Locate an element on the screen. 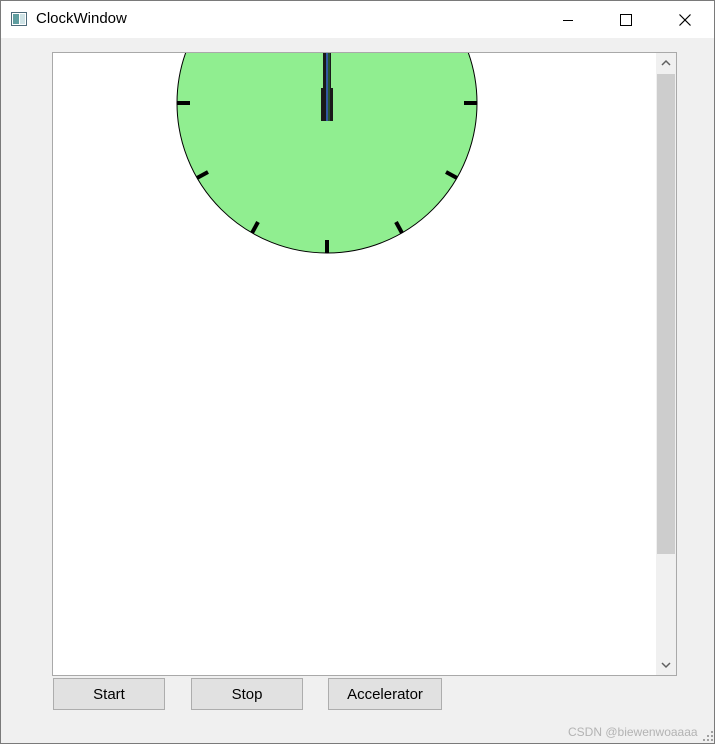  close-button is located at coordinates (685, 19).